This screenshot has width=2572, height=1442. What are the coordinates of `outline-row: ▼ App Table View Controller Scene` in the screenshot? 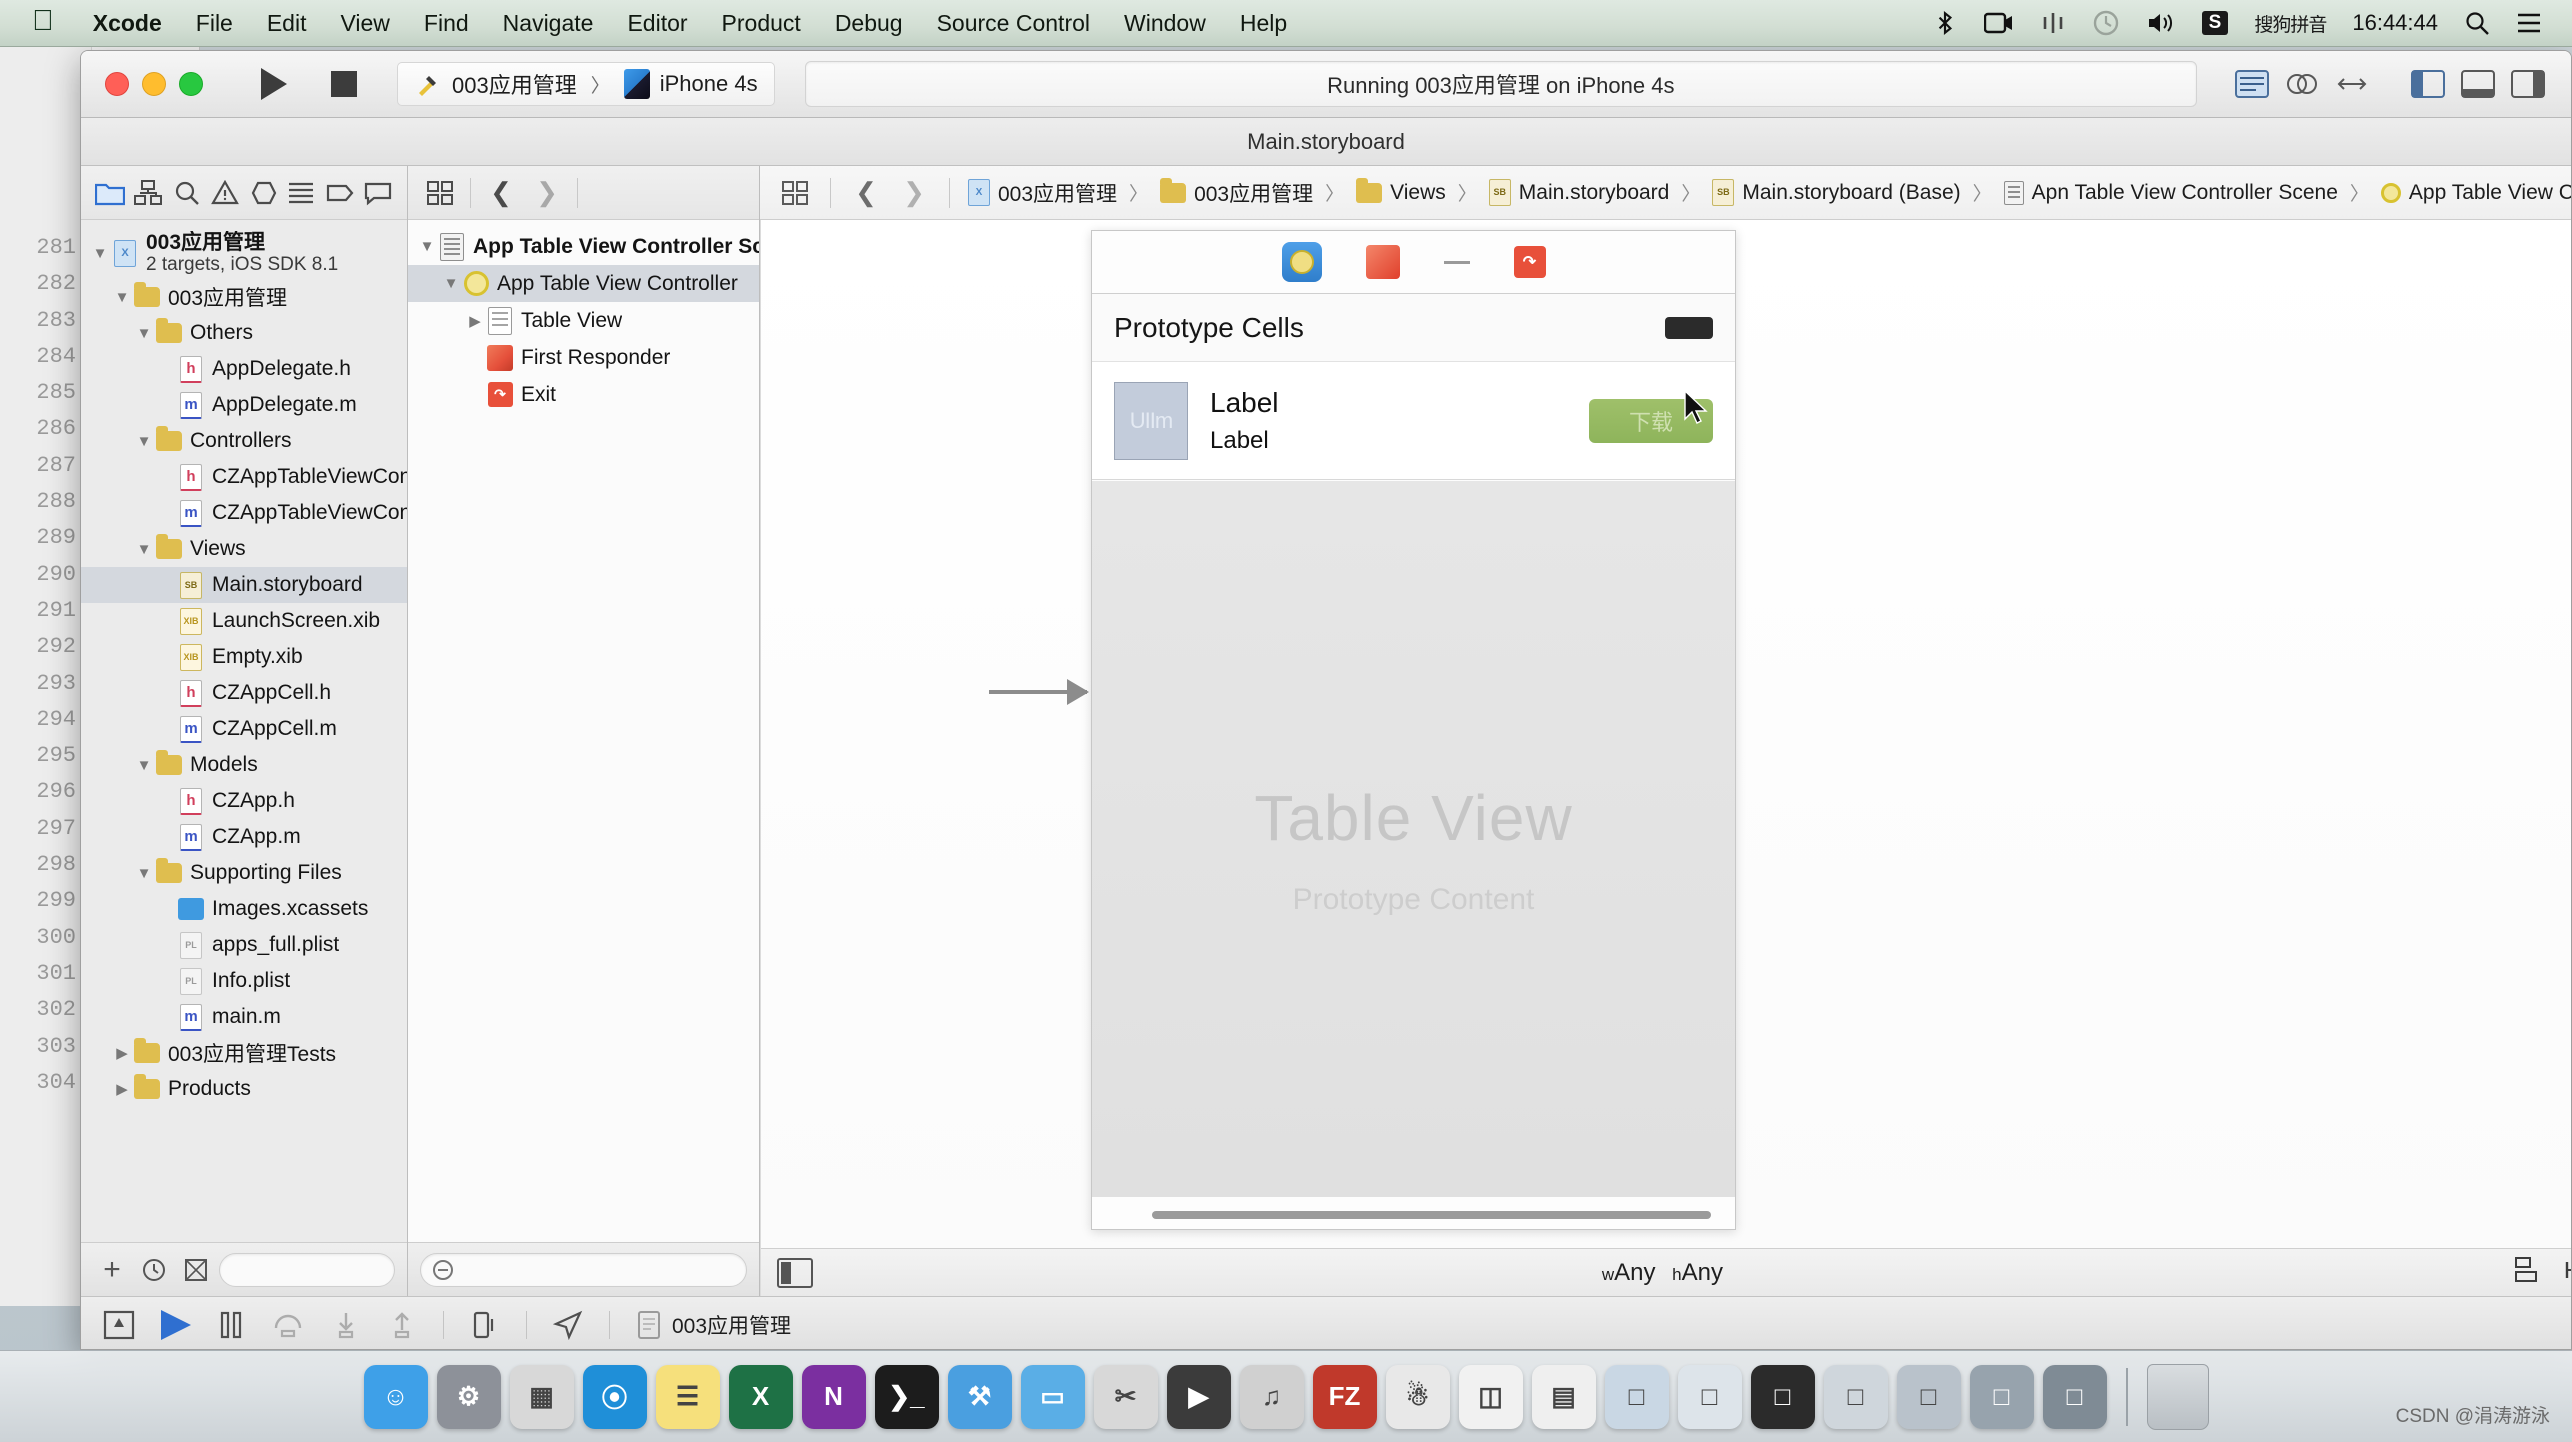 It's located at (583, 246).